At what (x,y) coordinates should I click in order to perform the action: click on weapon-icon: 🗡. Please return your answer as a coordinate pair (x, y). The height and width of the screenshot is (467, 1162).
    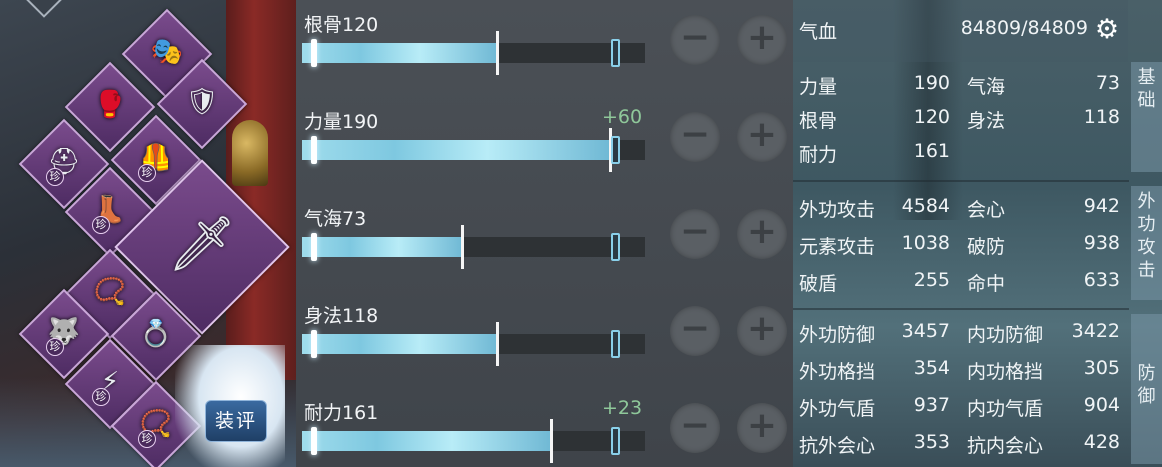
    Looking at the image, I should click on (202, 243).